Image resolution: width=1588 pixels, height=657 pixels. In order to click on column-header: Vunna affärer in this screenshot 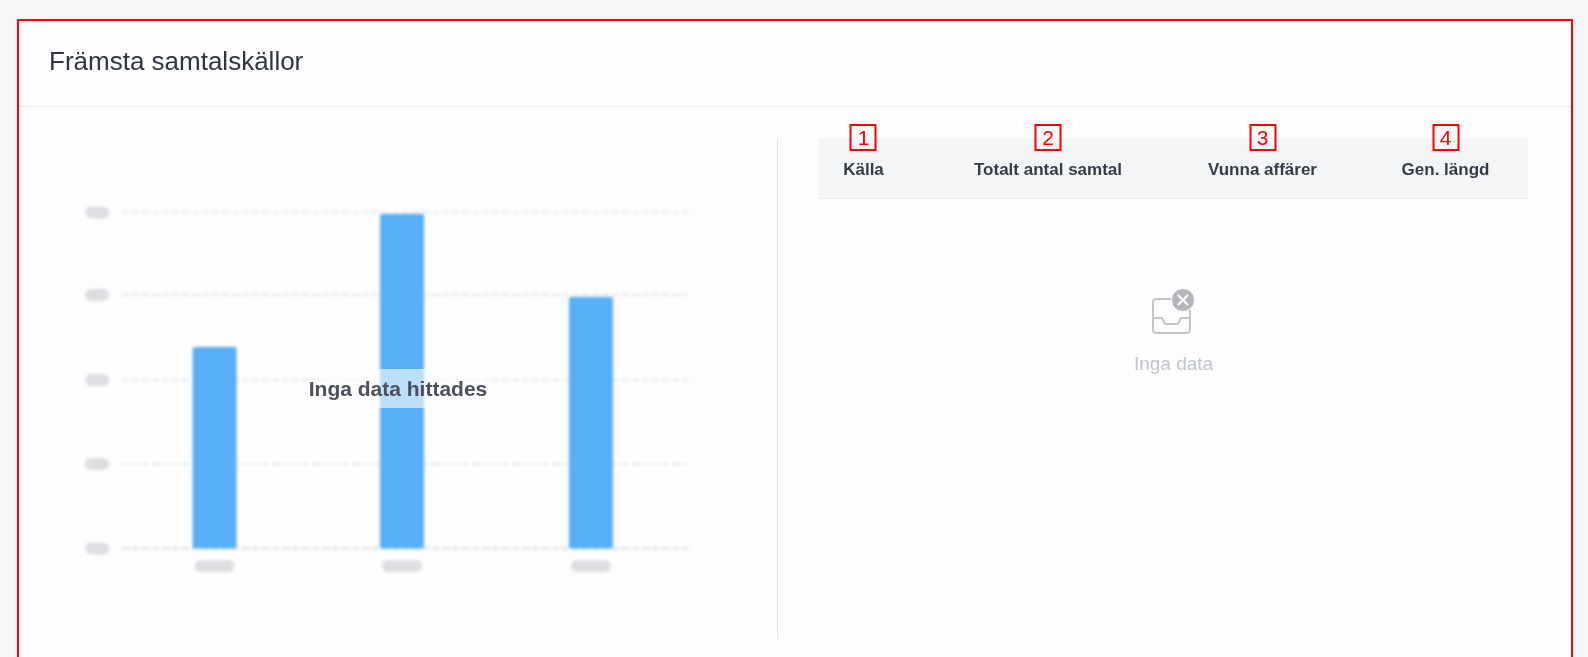, I will do `click(1262, 169)`.